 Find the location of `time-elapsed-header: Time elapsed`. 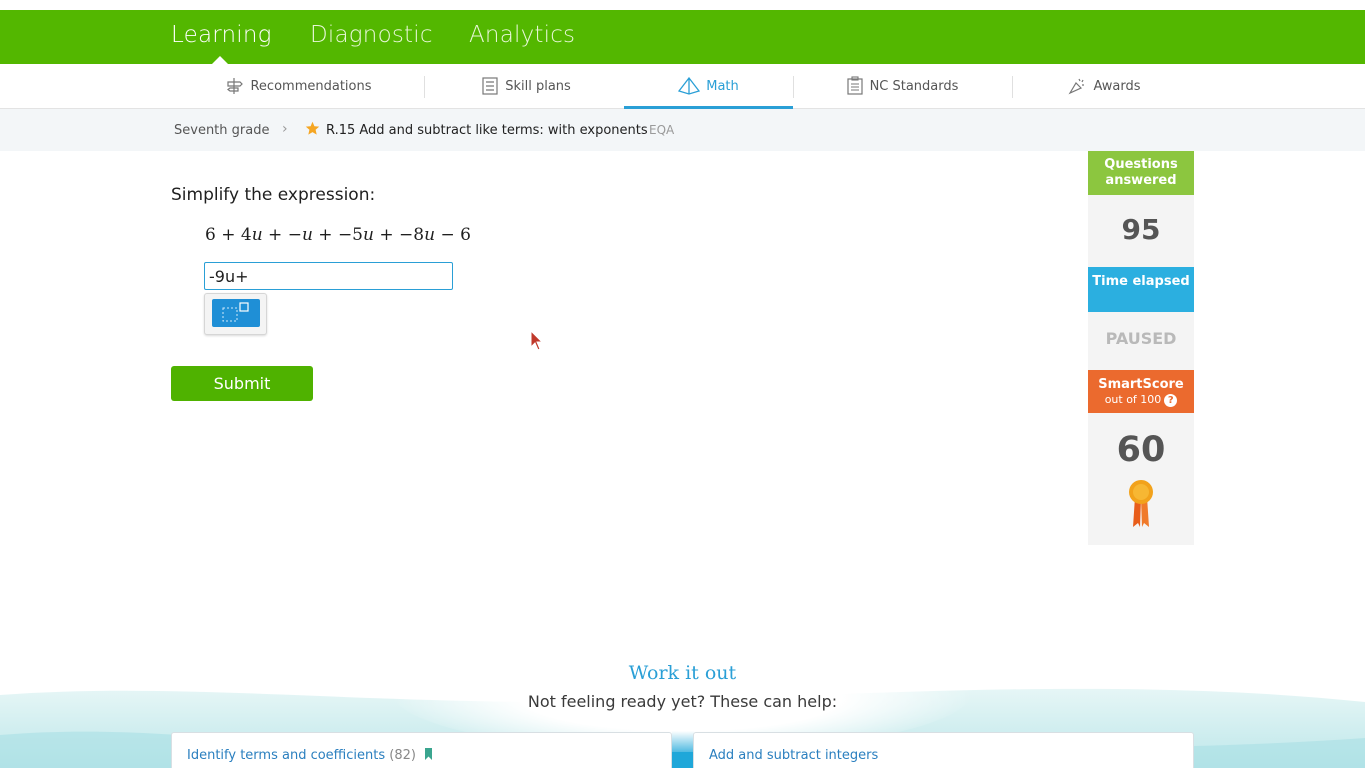

time-elapsed-header: Time elapsed is located at coordinates (1141, 289).